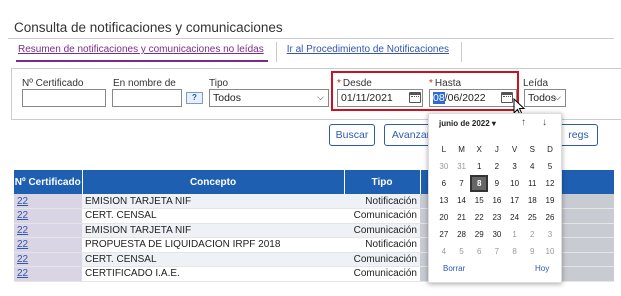 The width and height of the screenshot is (621, 296). I want to click on calendar-day: 21, so click(462, 217).